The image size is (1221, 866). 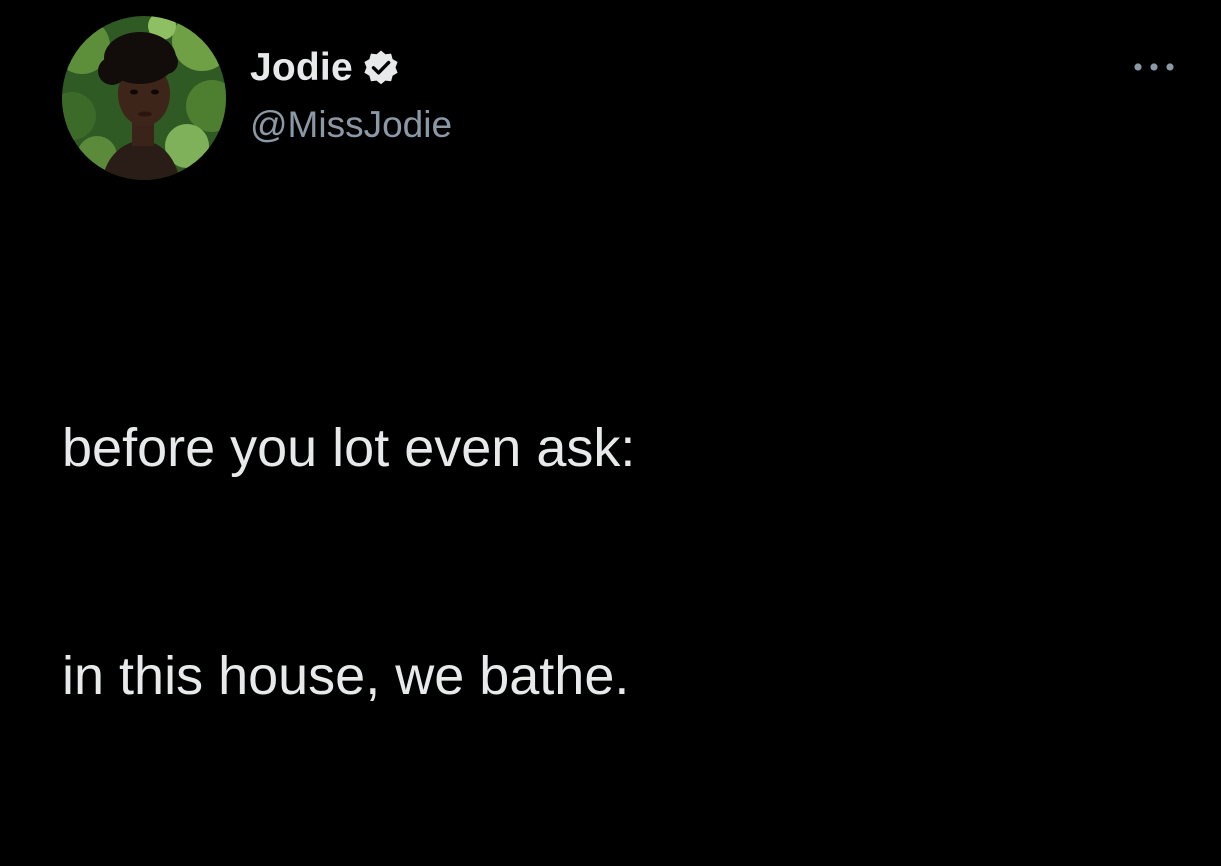 I want to click on avatar-photo, so click(x=144, y=98).